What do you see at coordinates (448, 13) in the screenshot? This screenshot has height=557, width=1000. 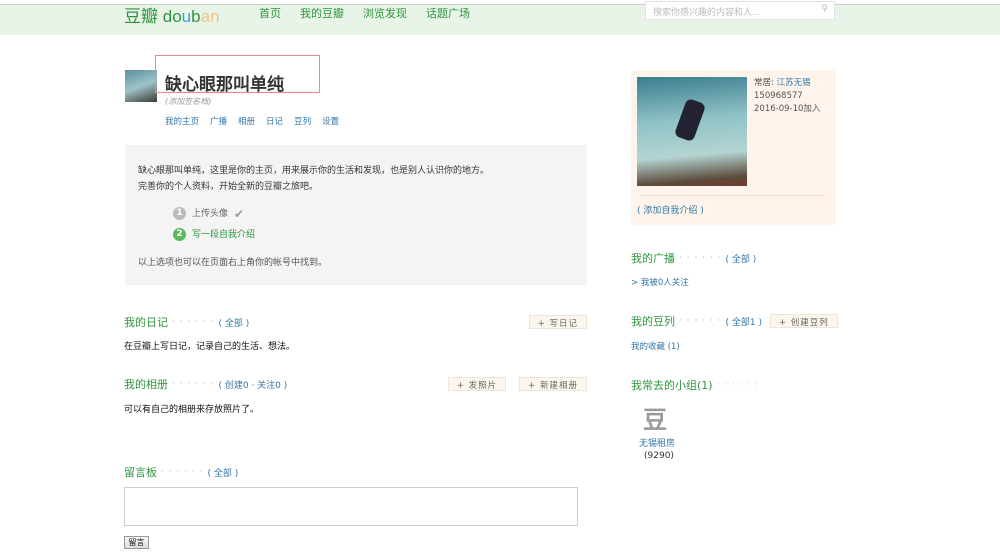 I see `nav-topics: 话题广场` at bounding box center [448, 13].